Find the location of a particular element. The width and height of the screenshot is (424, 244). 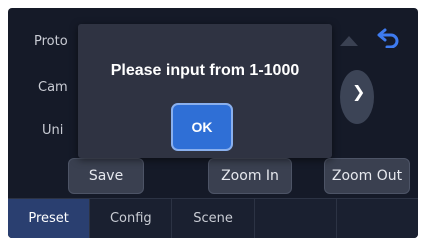

back-arrow-icon is located at coordinates (389, 37).